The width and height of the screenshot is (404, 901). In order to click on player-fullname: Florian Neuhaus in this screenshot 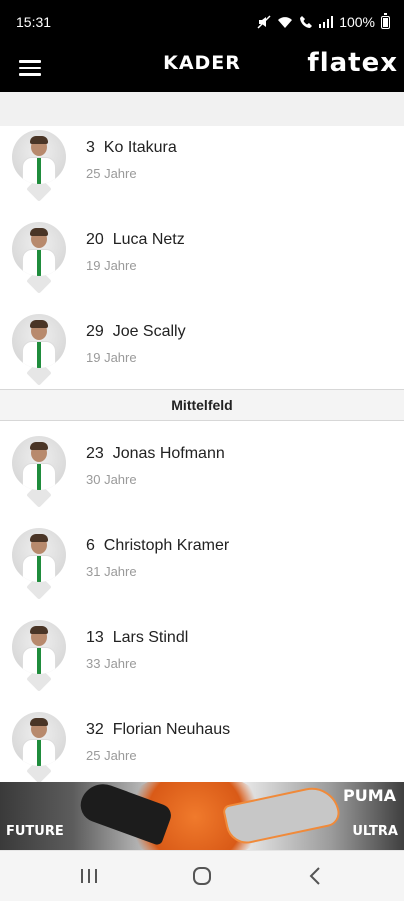, I will do `click(171, 729)`.